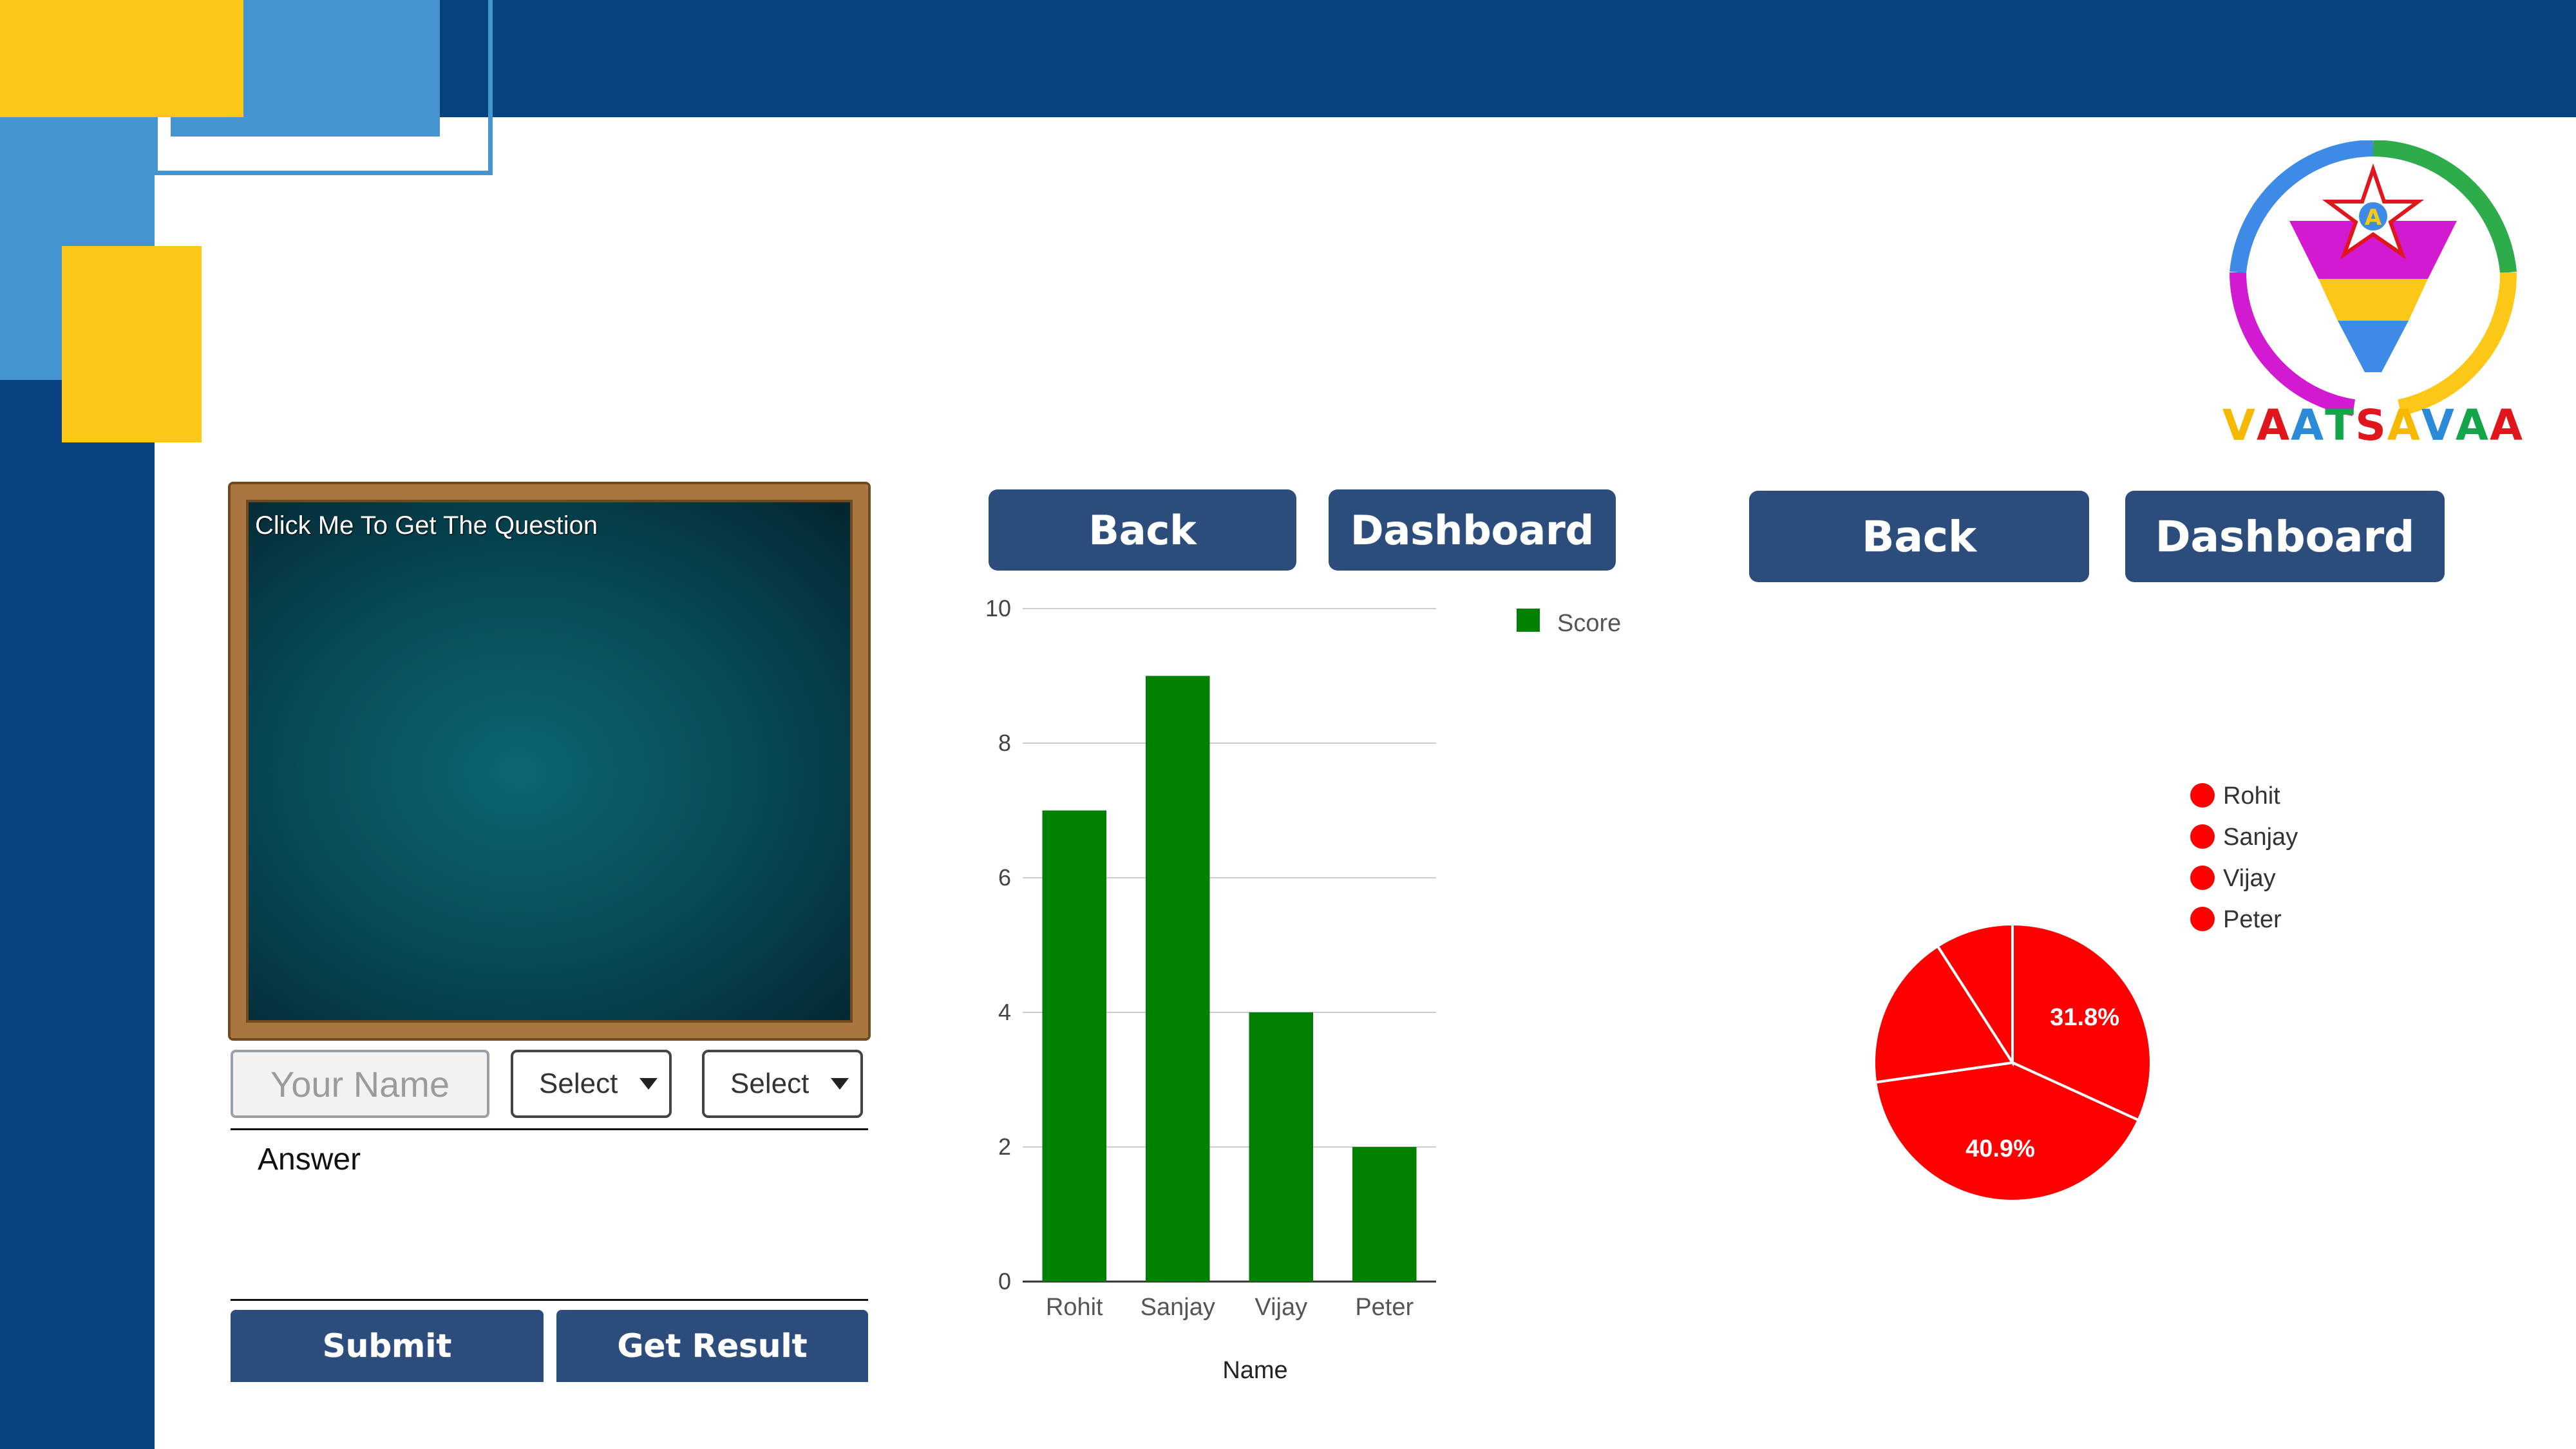  What do you see at coordinates (549, 1214) in the screenshot?
I see `answer-textarea: Answer` at bounding box center [549, 1214].